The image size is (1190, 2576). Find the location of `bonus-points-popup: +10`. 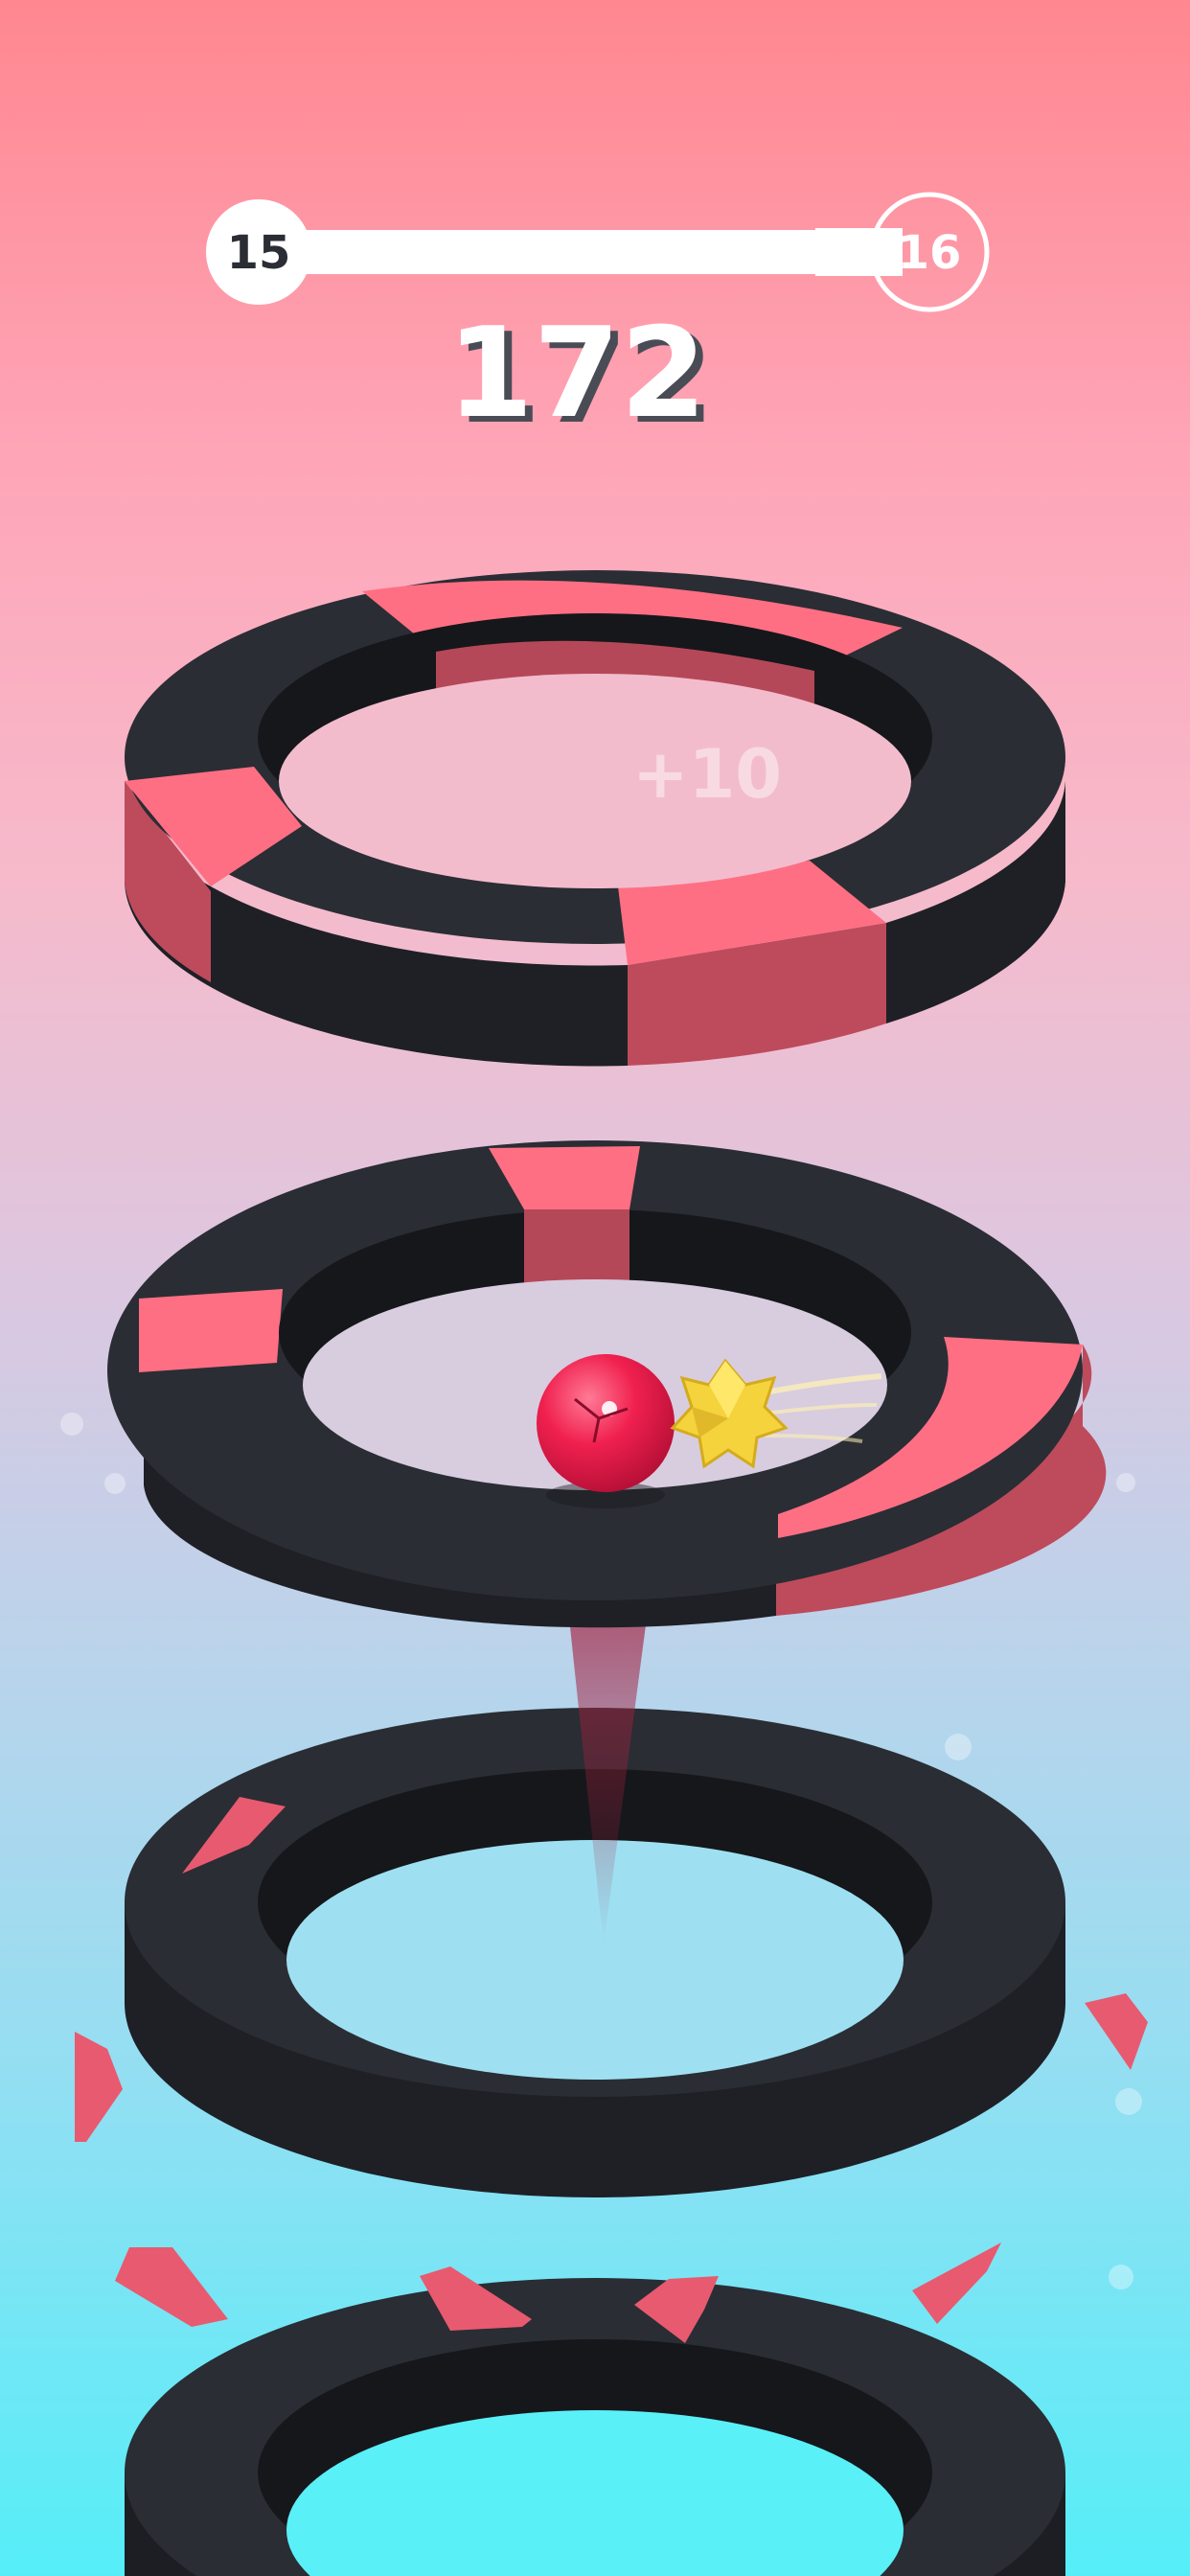

bonus-points-popup: +10 is located at coordinates (707, 774).